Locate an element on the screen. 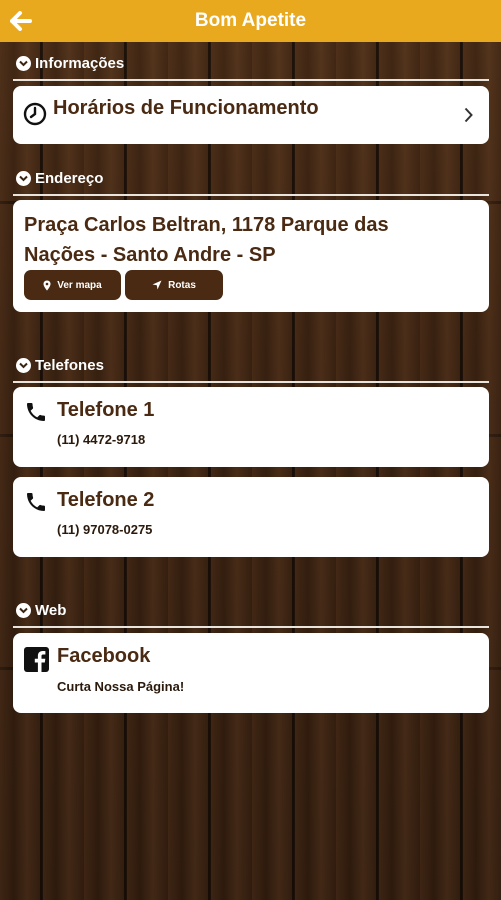 Image resolution: width=501 pixels, height=900 pixels. section-header-phones: Telefones is located at coordinates (60, 365).